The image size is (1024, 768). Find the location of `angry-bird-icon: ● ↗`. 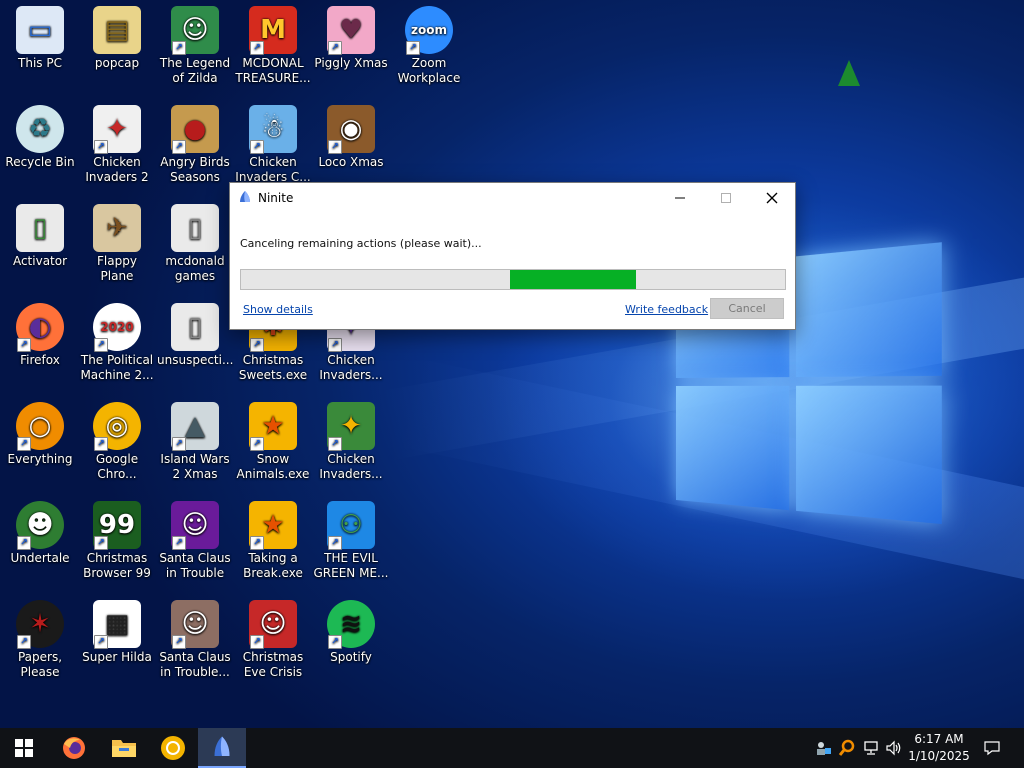

angry-bird-icon: ● ↗ is located at coordinates (195, 129).